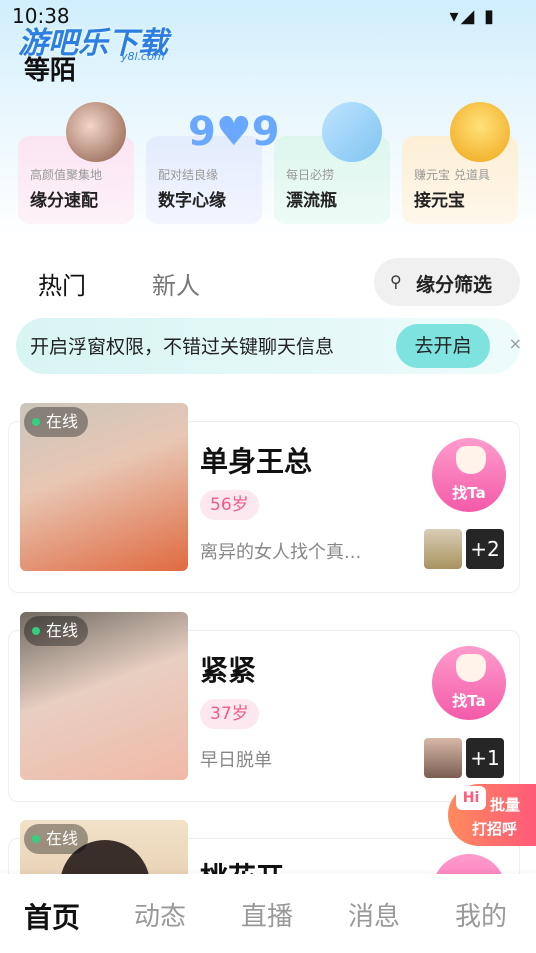  What do you see at coordinates (52, 916) in the screenshot?
I see `nav-home: 首页` at bounding box center [52, 916].